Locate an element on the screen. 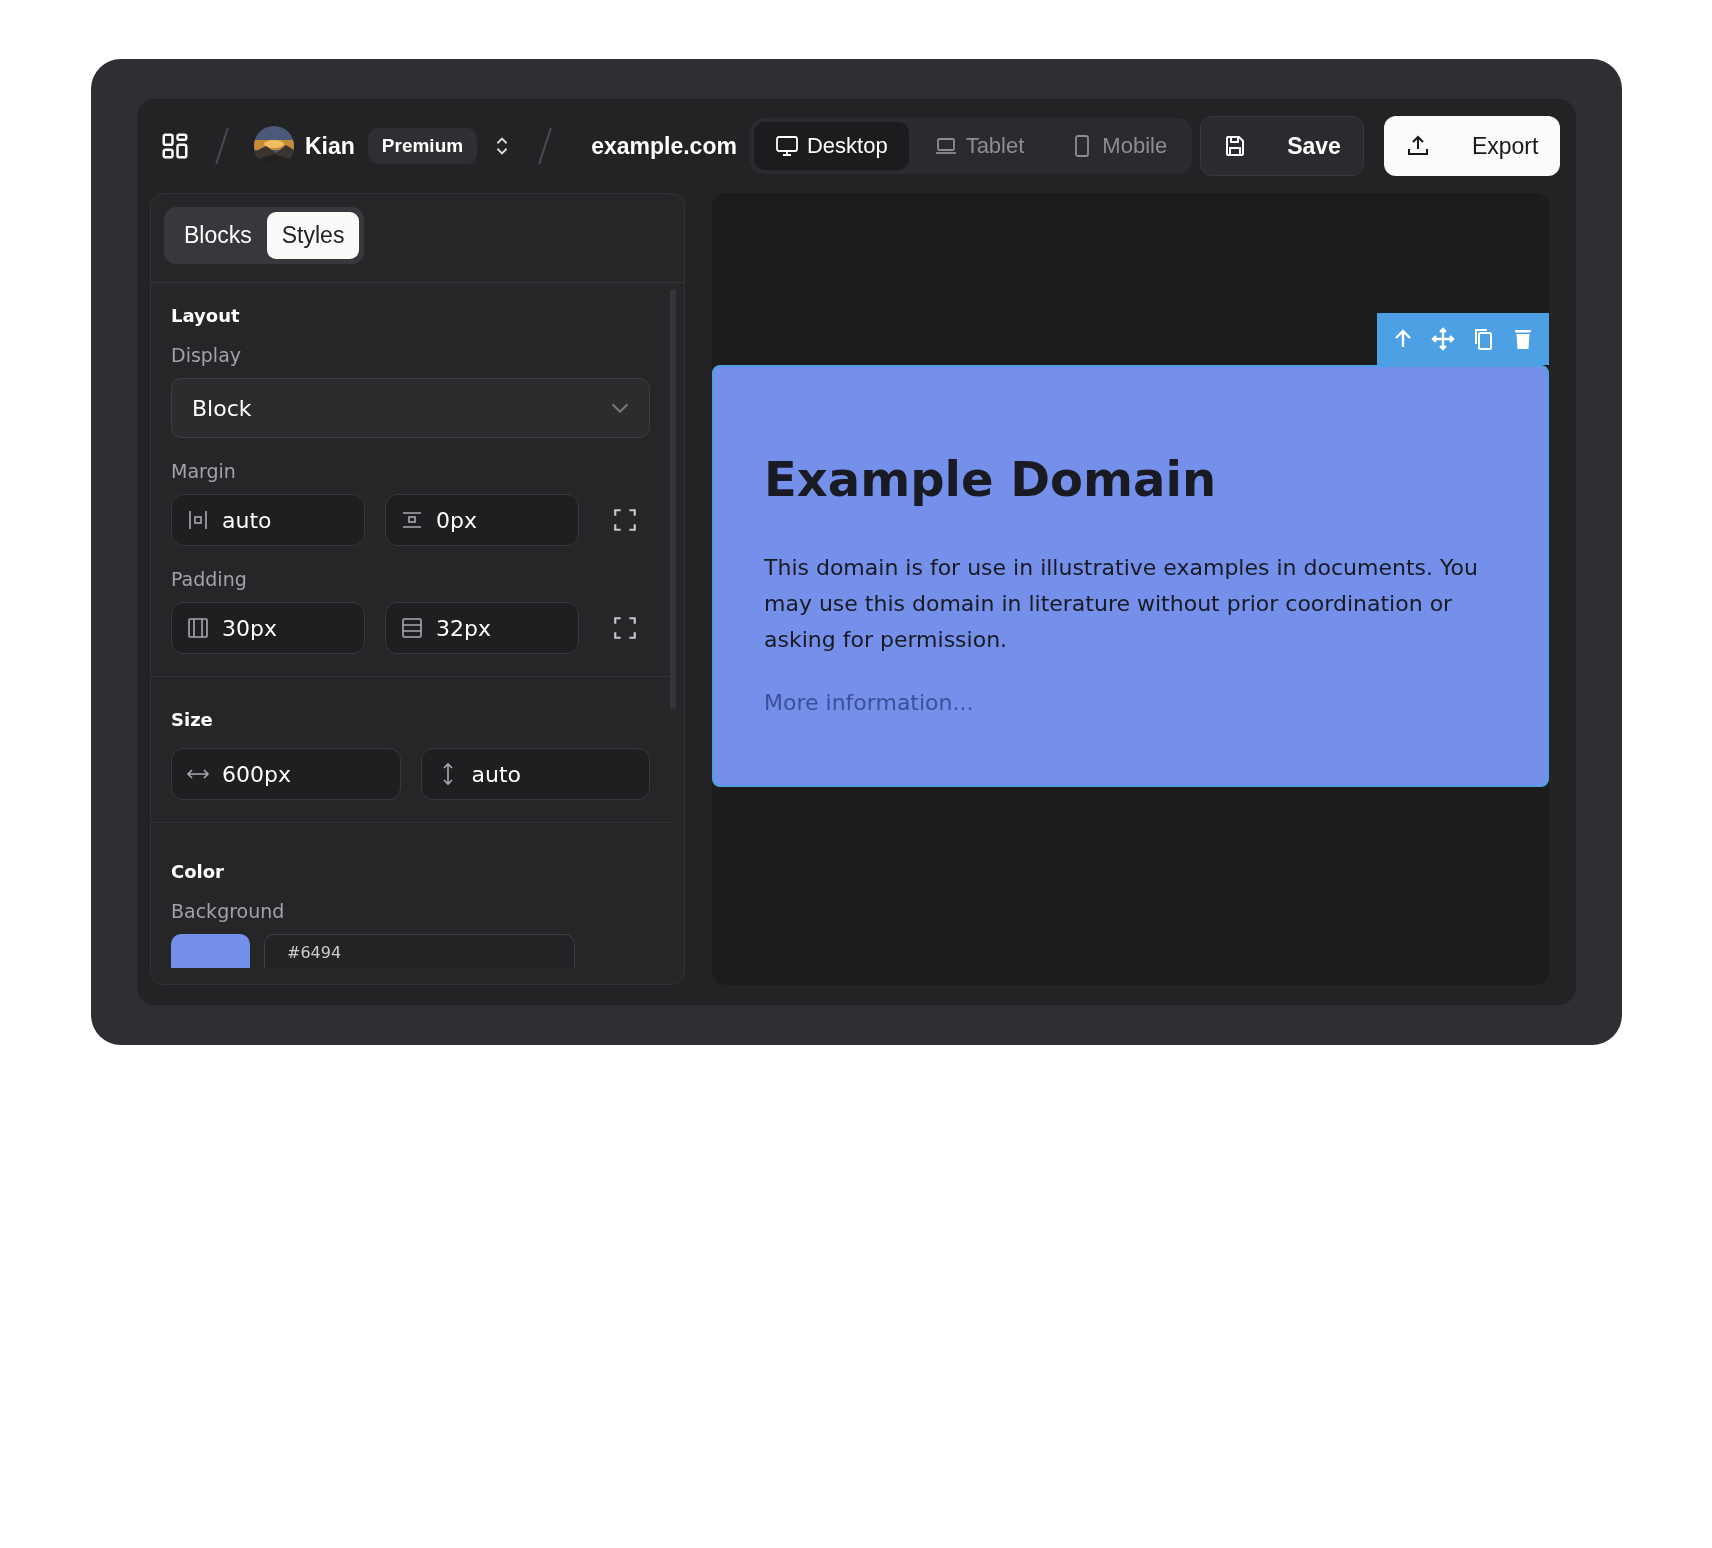 This screenshot has width=1712, height=1548. margin-horizontal-icon is located at coordinates (198, 520).